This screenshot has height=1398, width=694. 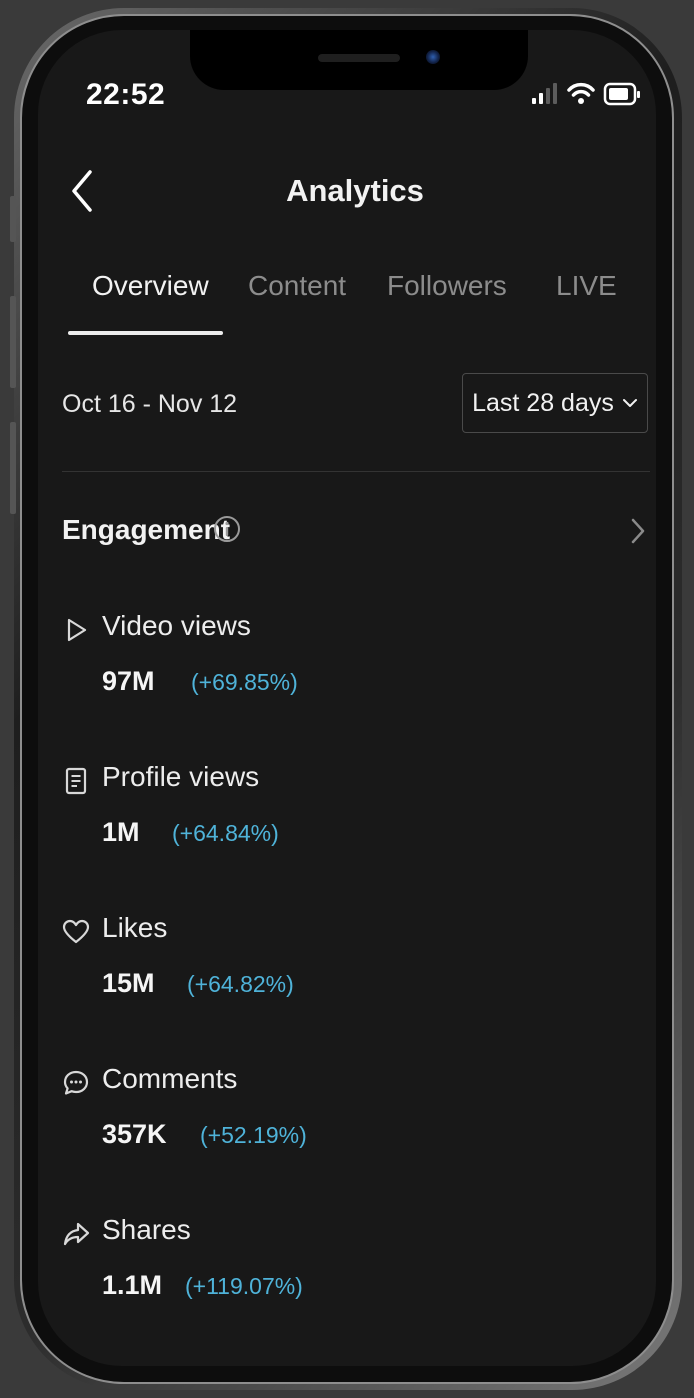 I want to click on metric-value: 97M, so click(x=128, y=681).